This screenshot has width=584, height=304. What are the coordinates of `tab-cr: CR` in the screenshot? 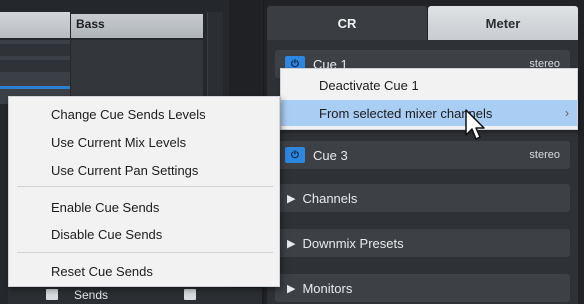 It's located at (347, 23).